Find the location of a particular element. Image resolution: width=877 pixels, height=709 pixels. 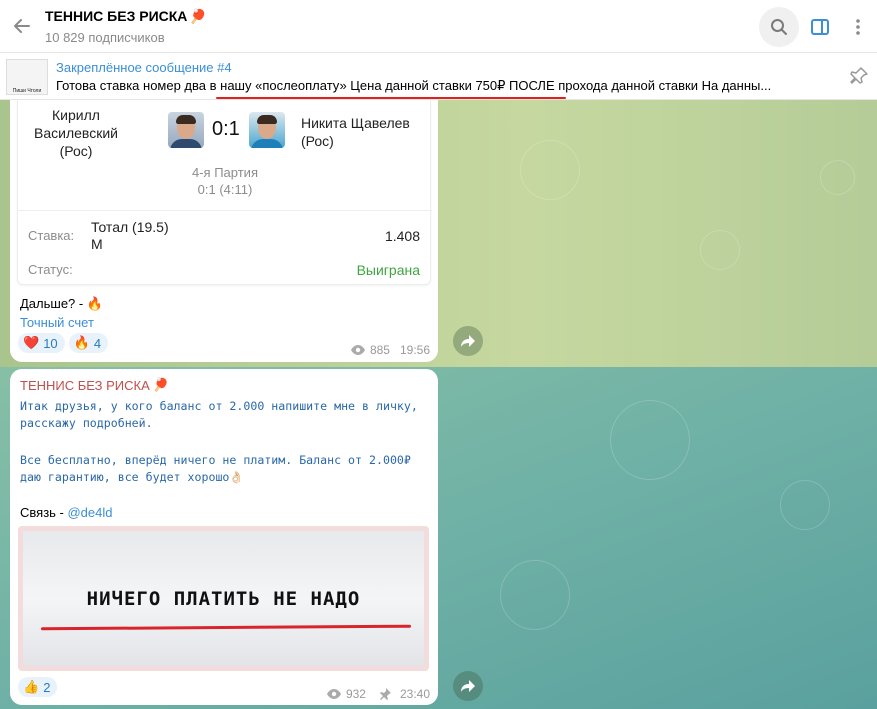

exact-score-link: Точный счет is located at coordinates (57, 322).